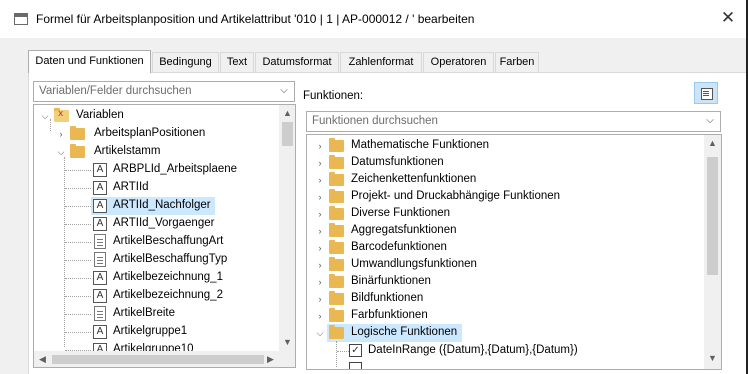 The image size is (748, 374). Describe the element at coordinates (131, 187) in the screenshot. I see `tree-item-label: ARTIId` at that location.